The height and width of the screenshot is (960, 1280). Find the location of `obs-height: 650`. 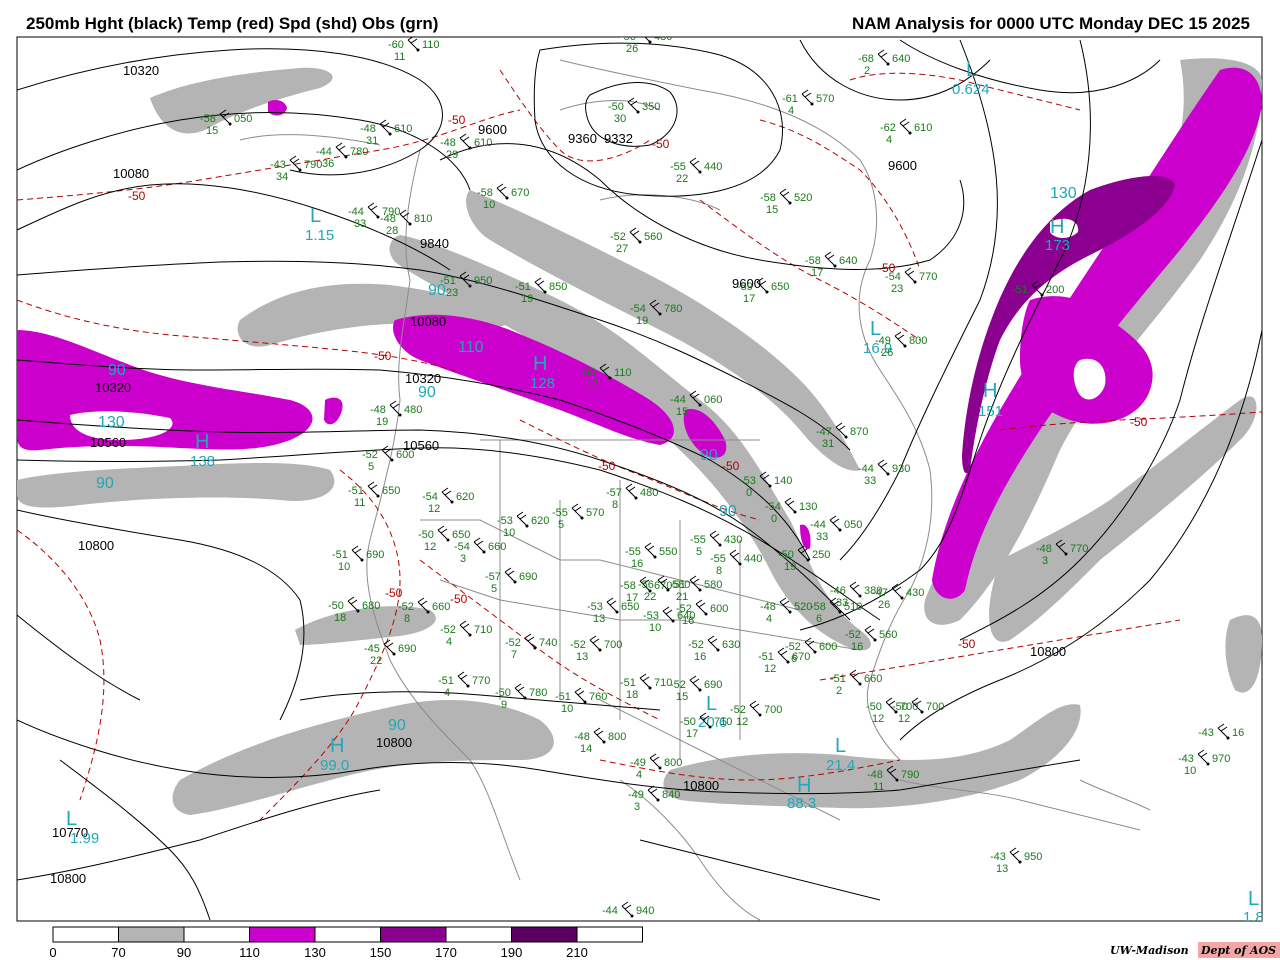

obs-height: 650 is located at coordinates (461, 535).